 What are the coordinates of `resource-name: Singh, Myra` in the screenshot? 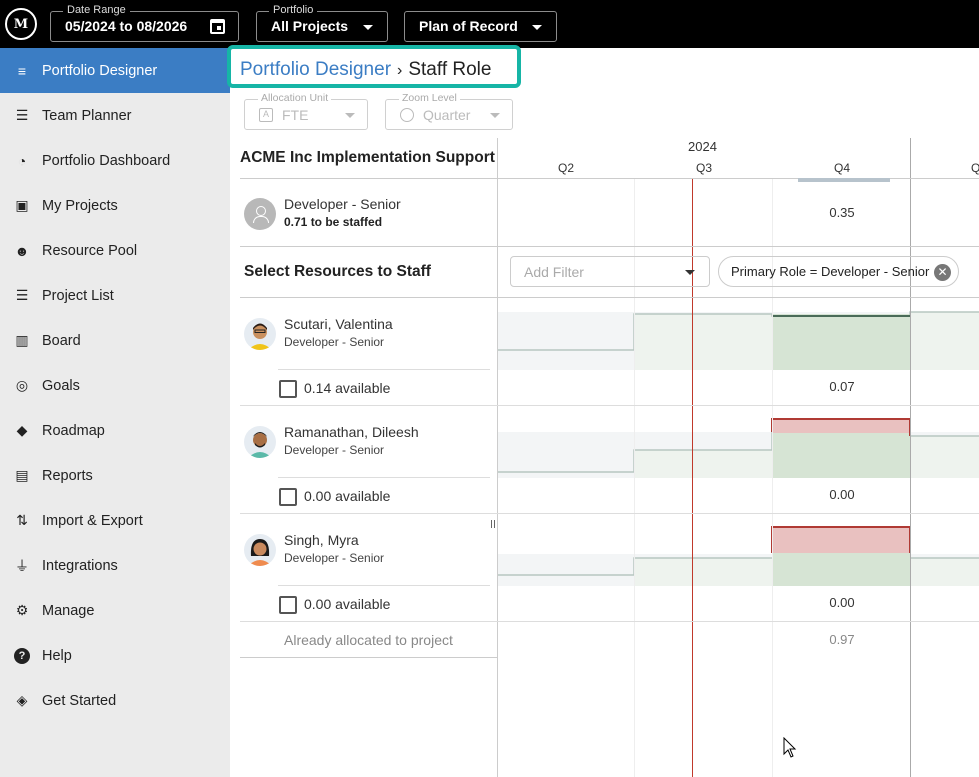 It's located at (321, 540).